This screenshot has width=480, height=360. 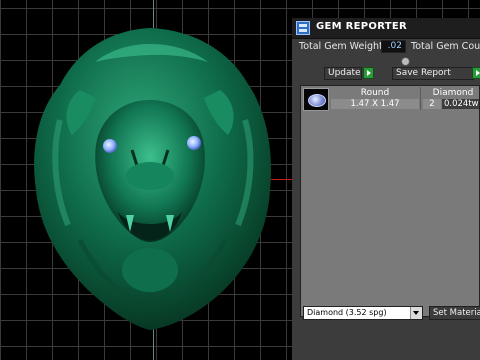 What do you see at coordinates (433, 73) in the screenshot?
I see `save-report-button: Save Report` at bounding box center [433, 73].